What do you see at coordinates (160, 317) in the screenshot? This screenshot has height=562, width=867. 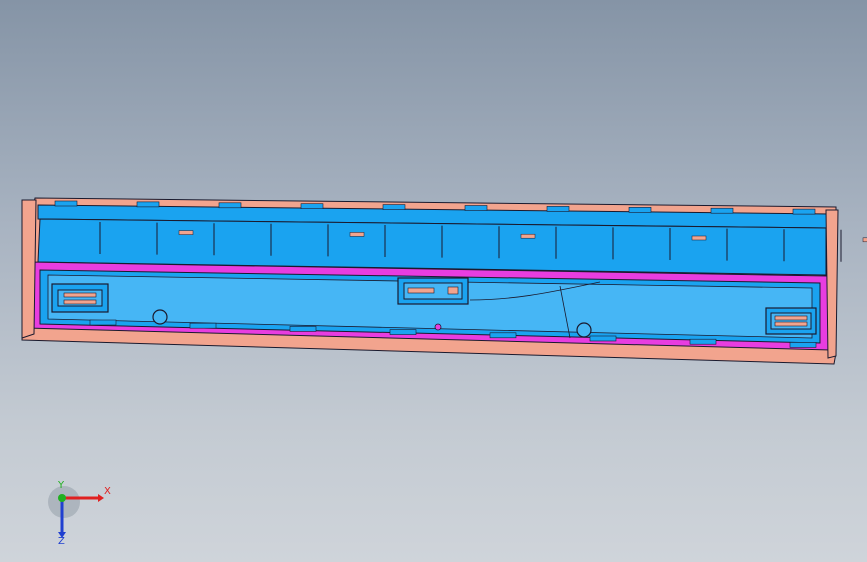 I see `hole-left` at bounding box center [160, 317].